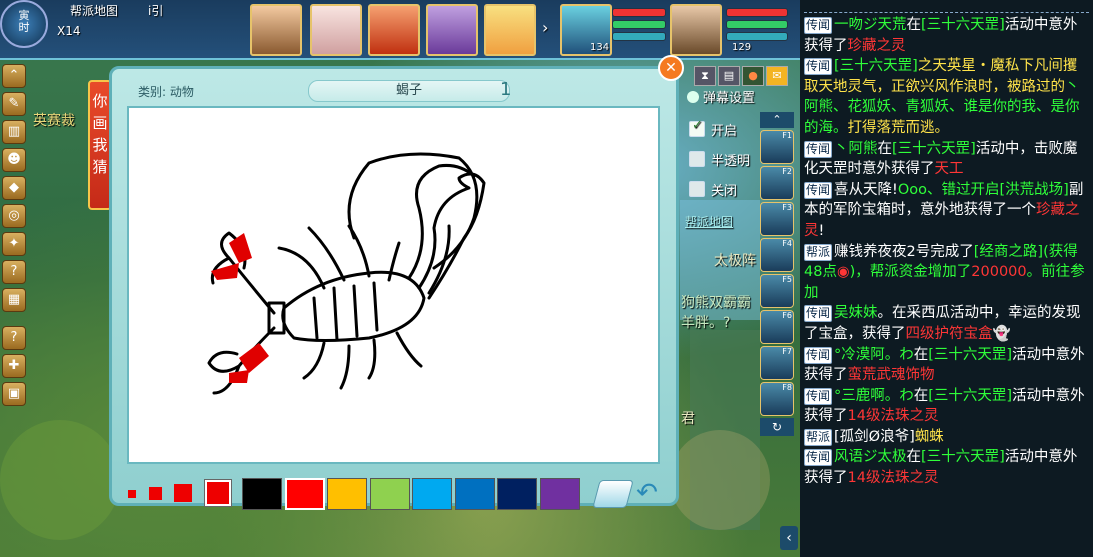 Image resolution: width=1093 pixels, height=557 pixels. I want to click on npc-text-4: 羊胖。?, so click(705, 322).